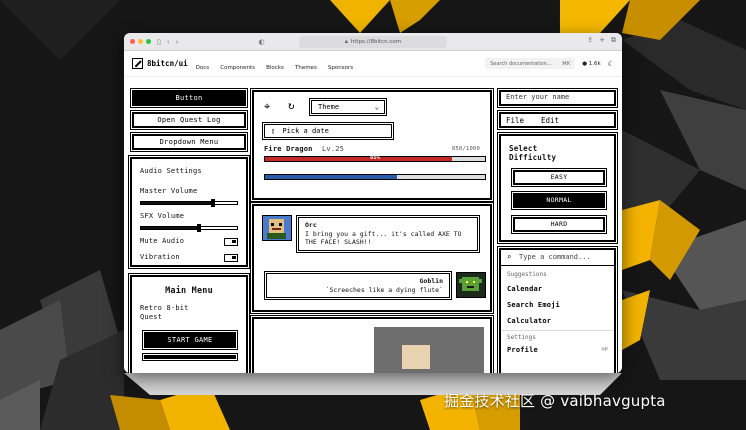 The height and width of the screenshot is (430, 746). I want to click on orc-name: Orc, so click(311, 225).